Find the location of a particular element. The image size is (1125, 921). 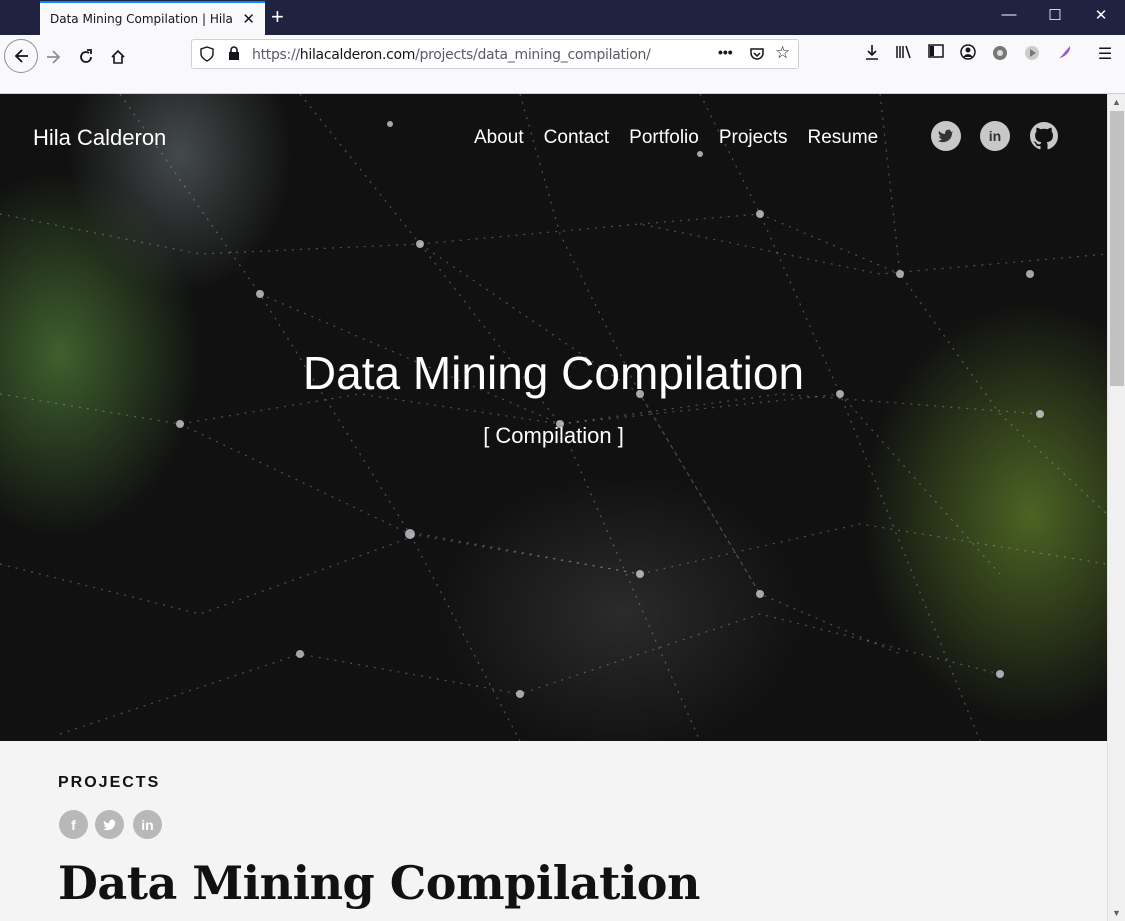

nav-projects: Projects is located at coordinates (753, 138).